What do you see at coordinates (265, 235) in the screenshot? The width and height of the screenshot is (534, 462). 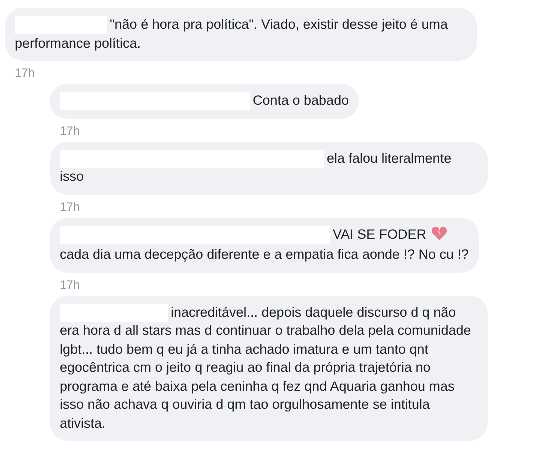 I see `comment-text: VAI SE FODER` at bounding box center [265, 235].